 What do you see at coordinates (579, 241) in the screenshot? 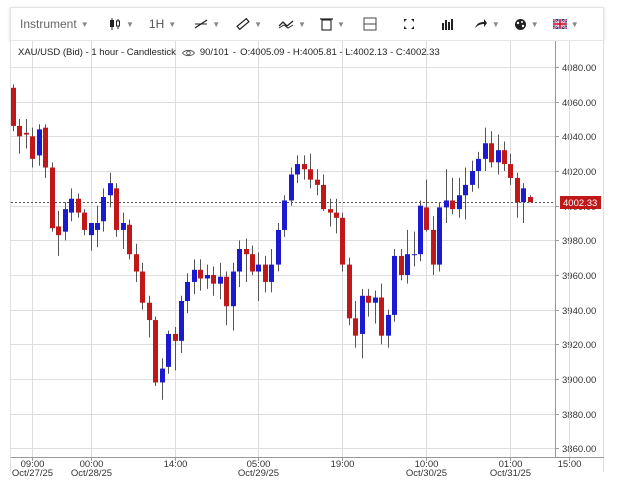
I see `y-tick-label: 3980.00` at bounding box center [579, 241].